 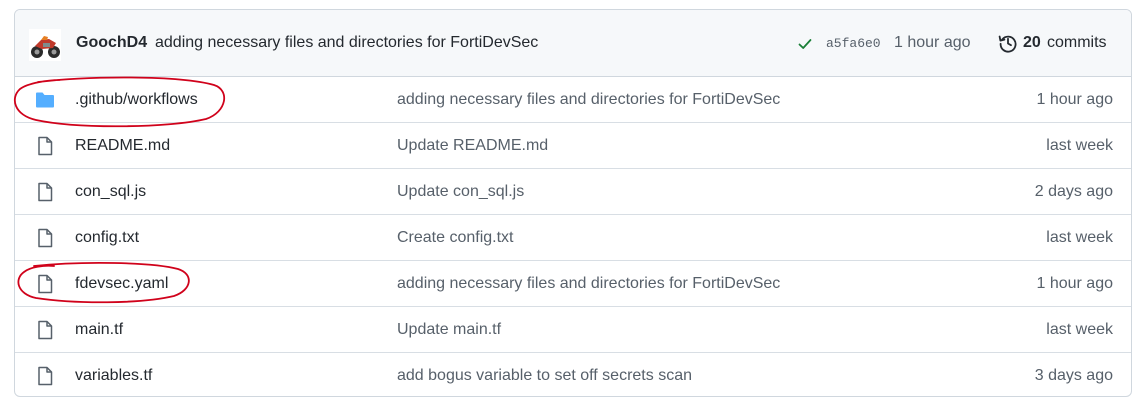 What do you see at coordinates (805, 44) in the screenshot?
I see `check-icon` at bounding box center [805, 44].